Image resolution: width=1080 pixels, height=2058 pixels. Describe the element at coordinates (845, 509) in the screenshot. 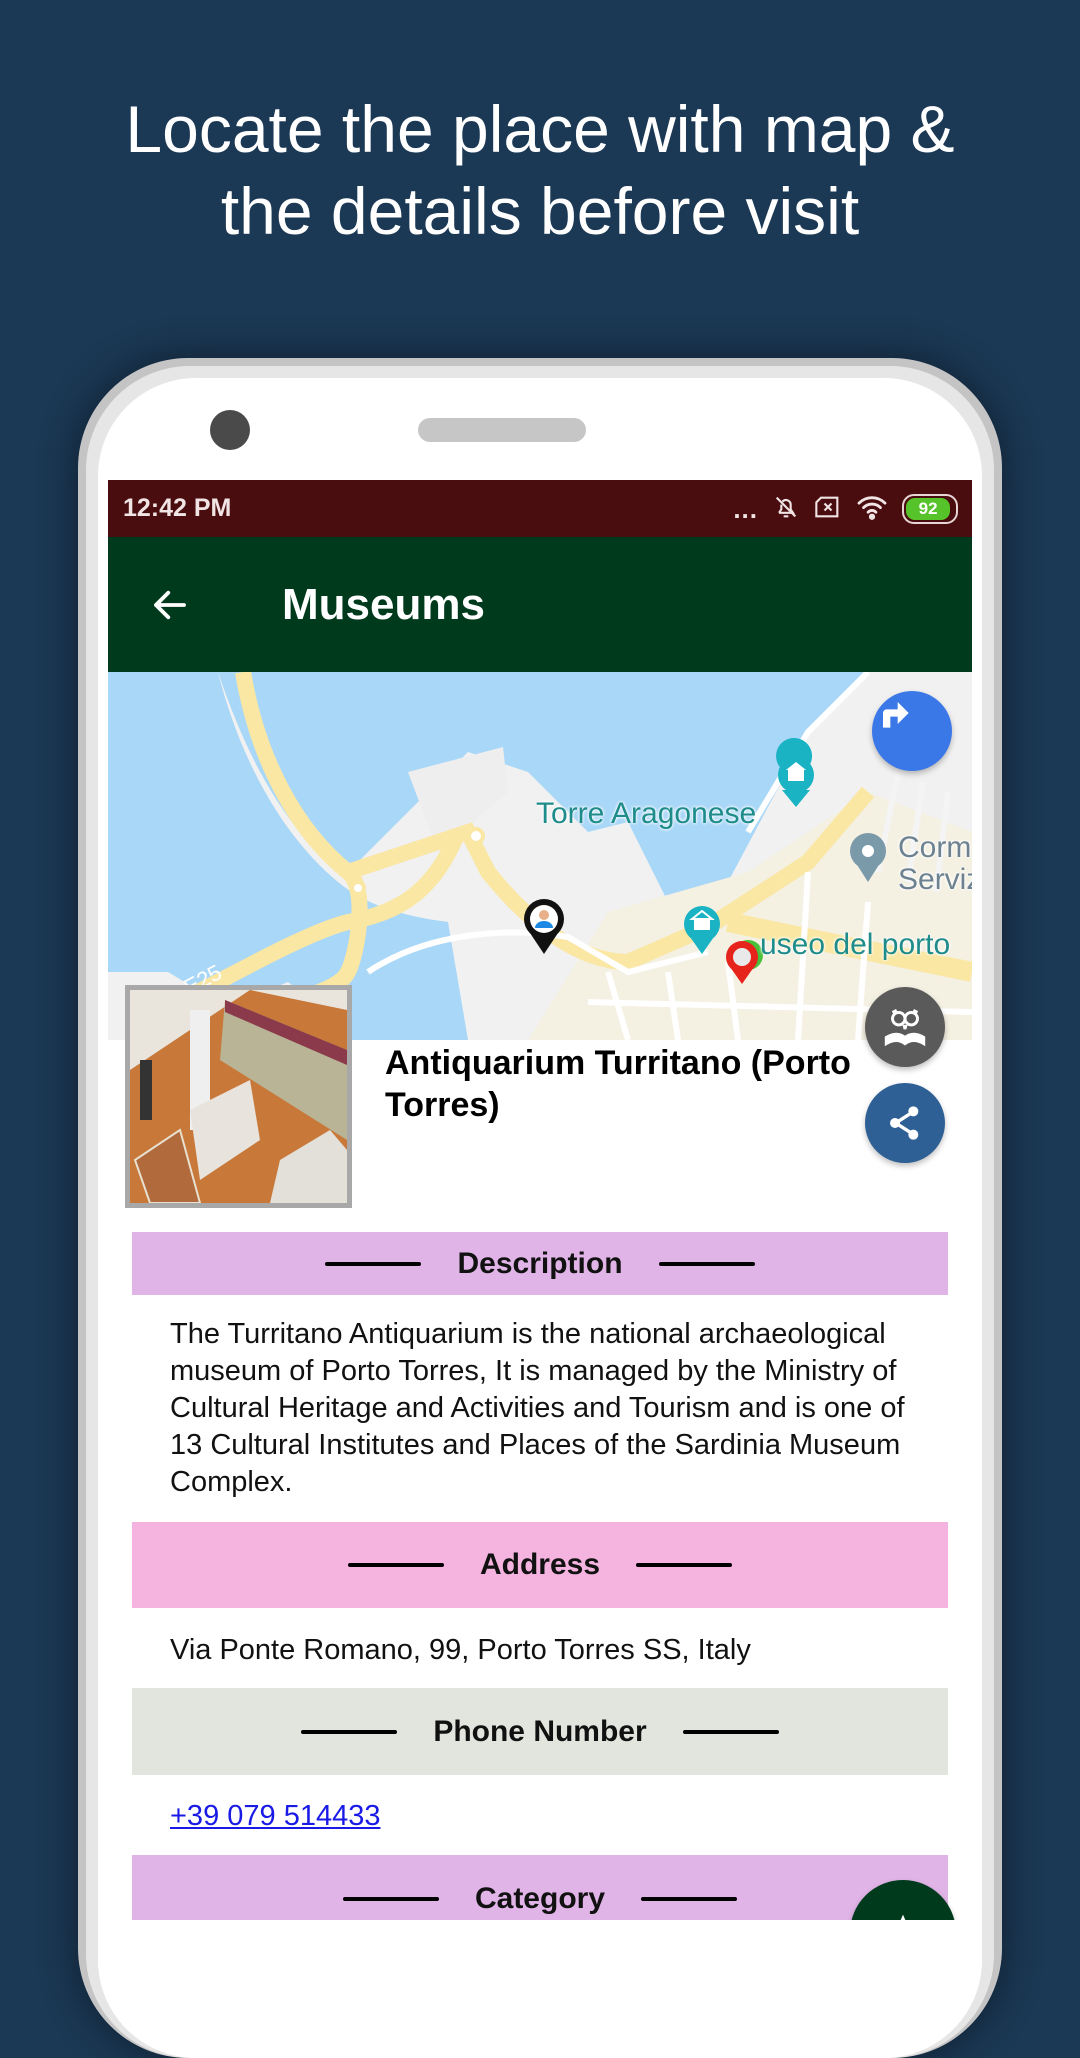

I see `status-icons: ... 92` at that location.